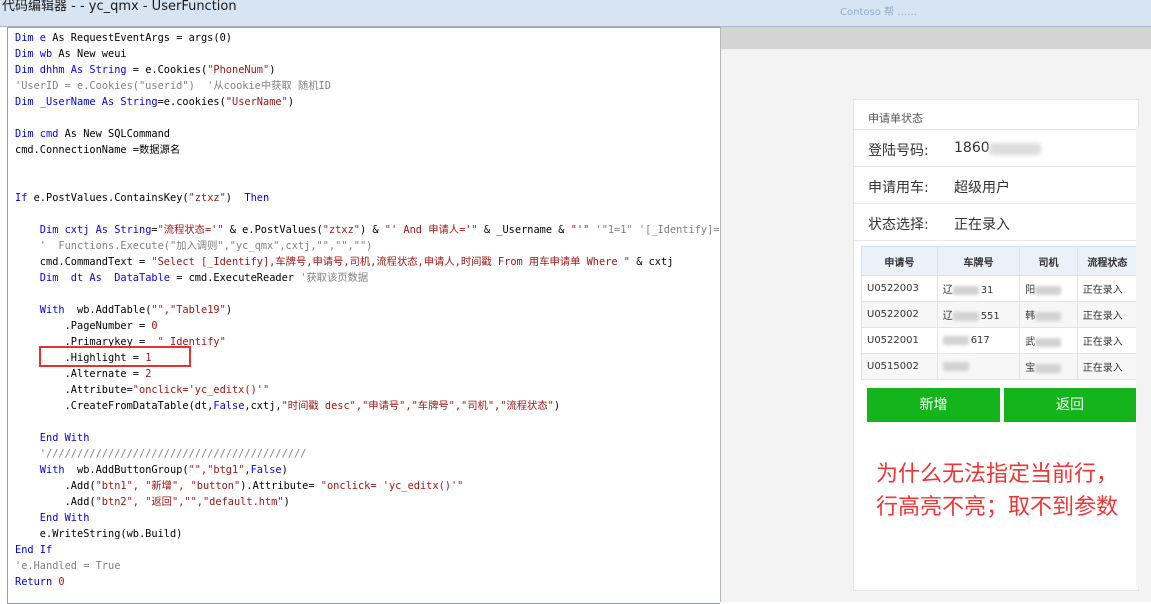 This screenshot has width=1151, height=604. Describe the element at coordinates (367, 150) in the screenshot. I see `code-line: cmd.ConnectionName =数据源名` at that location.